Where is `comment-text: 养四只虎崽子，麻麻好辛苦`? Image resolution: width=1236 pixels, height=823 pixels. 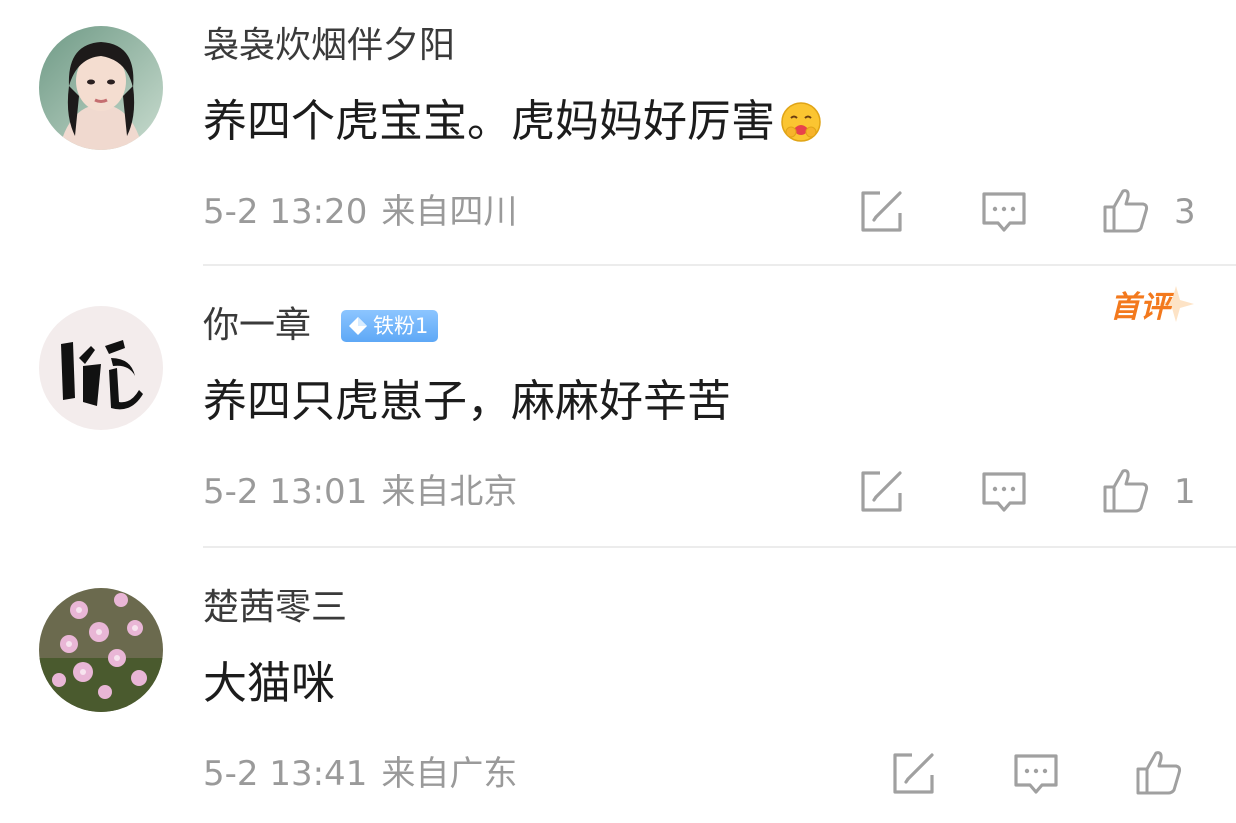 comment-text: 养四只虎崽子，麻麻好辛苦 is located at coordinates (467, 402).